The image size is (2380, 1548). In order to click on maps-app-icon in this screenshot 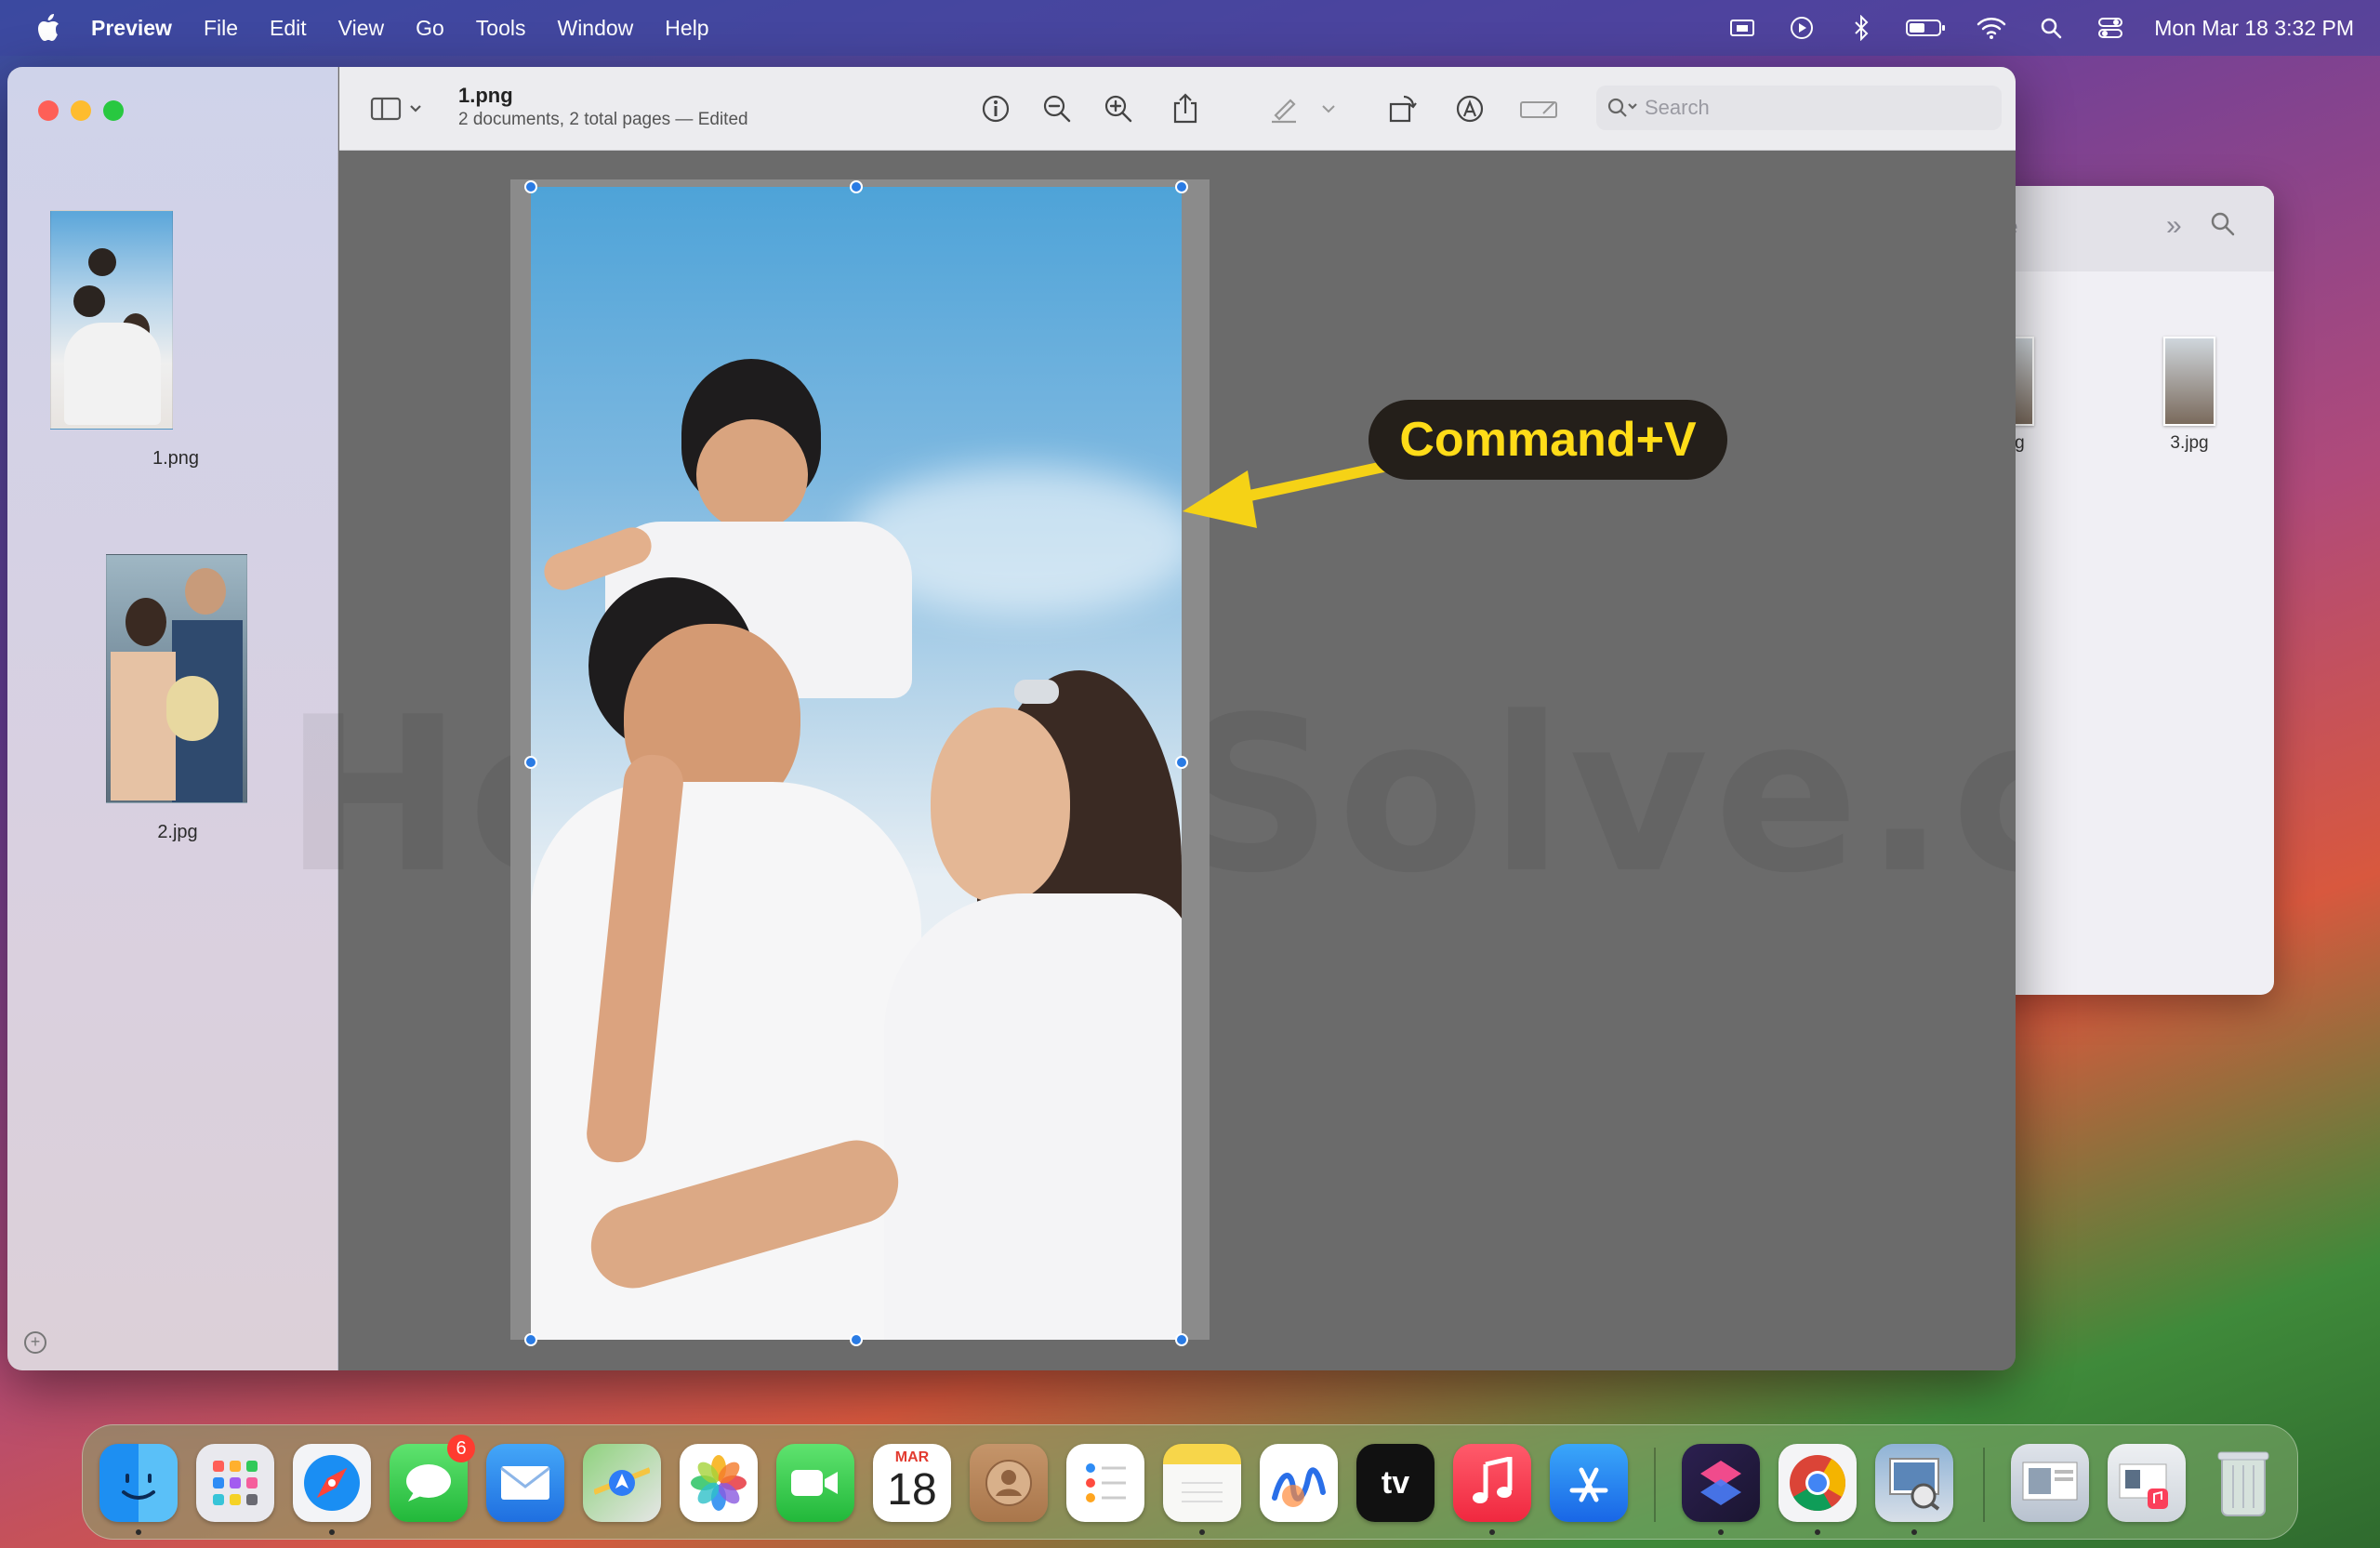, I will do `click(622, 1483)`.